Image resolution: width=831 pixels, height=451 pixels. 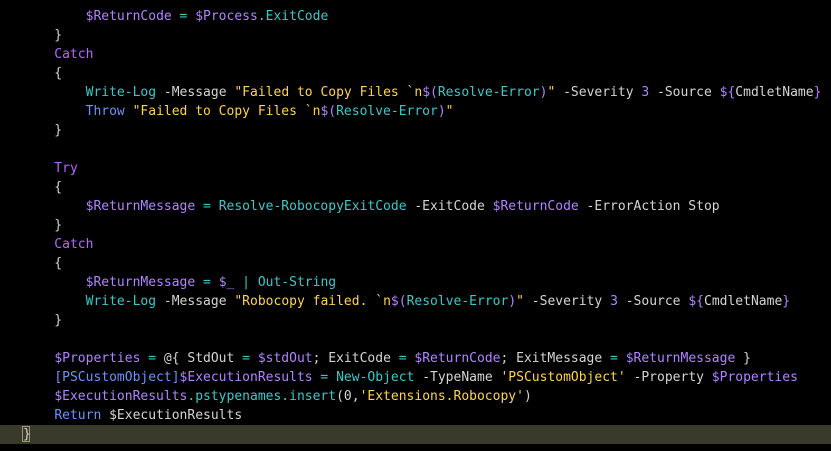 I want to click on code-token: Return, so click(x=78, y=415).